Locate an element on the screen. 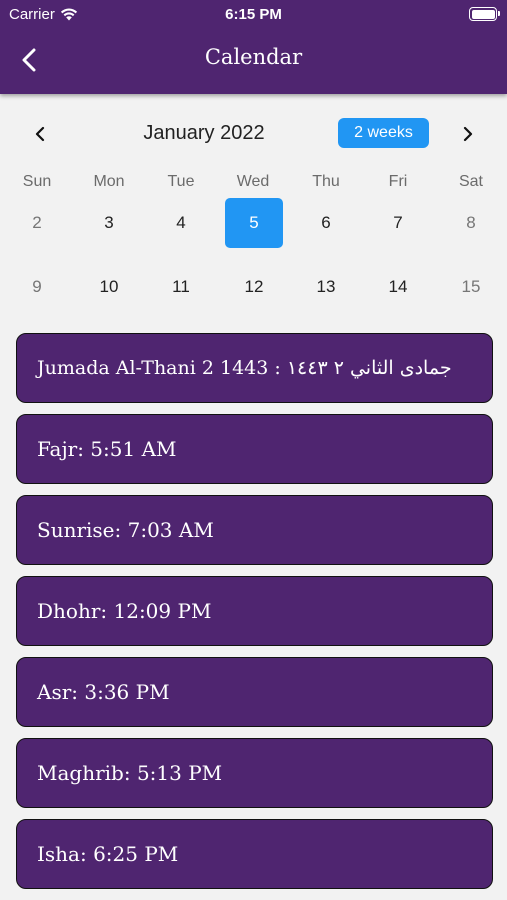  weekday-wed: Wed is located at coordinates (253, 181).